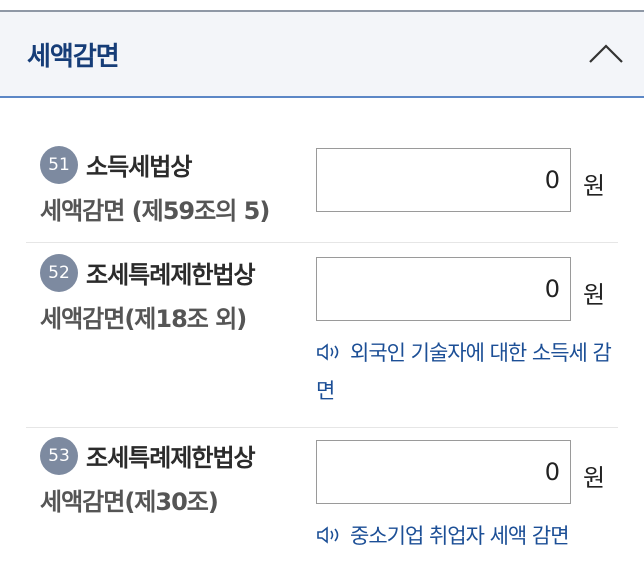 The image size is (644, 563). Describe the element at coordinates (59, 456) in the screenshot. I see `row-number-badge: 53` at that location.